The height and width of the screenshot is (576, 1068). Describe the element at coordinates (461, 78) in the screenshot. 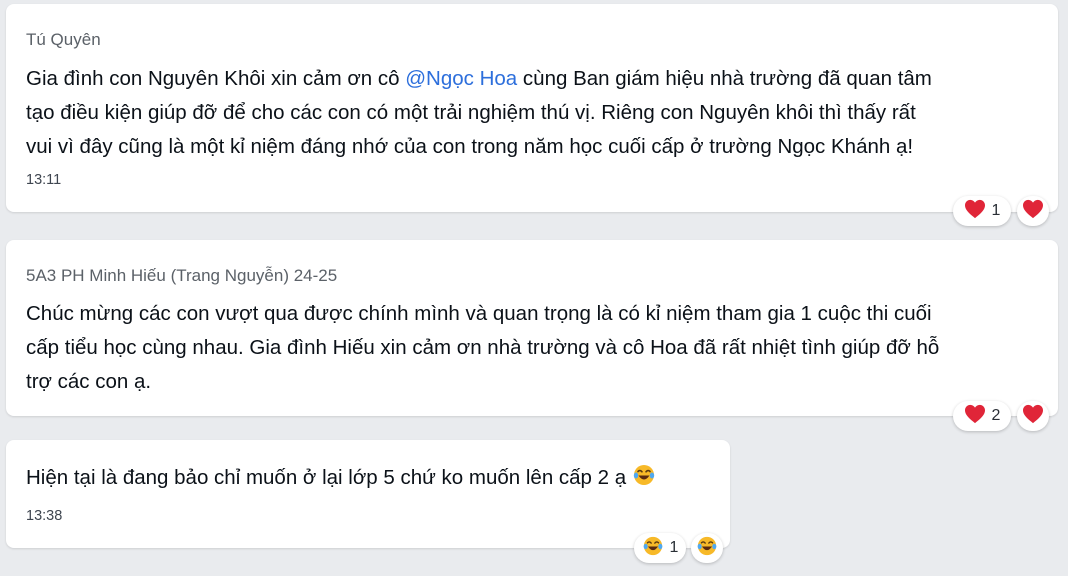

I see `mention-link: @Ngọc Hoa` at that location.